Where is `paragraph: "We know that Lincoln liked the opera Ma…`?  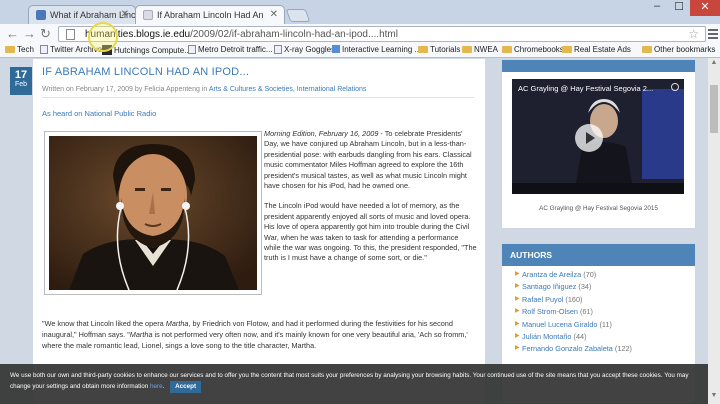
paragraph: "We know that Lincoln liked the opera Ma… is located at coordinates (260, 334).